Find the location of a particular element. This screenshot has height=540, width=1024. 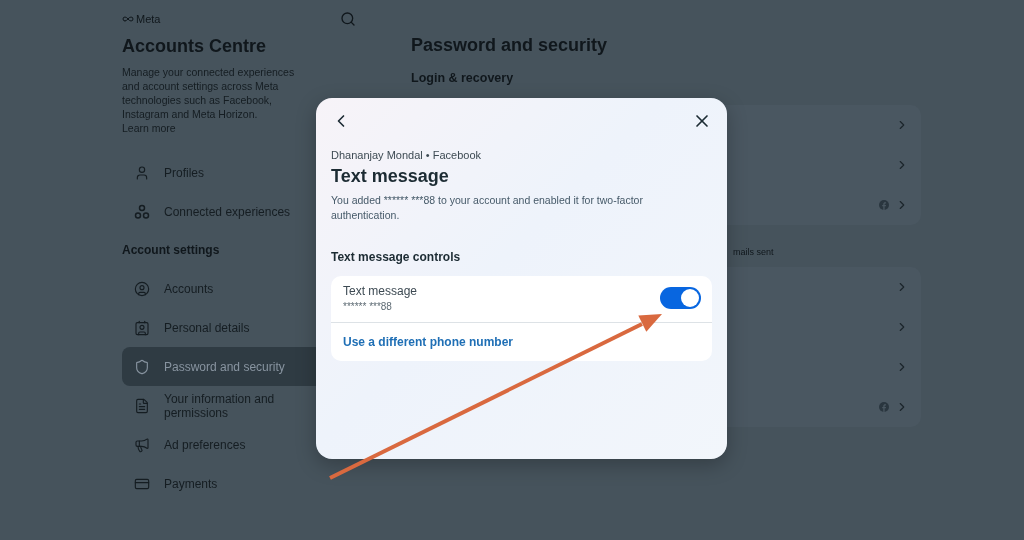

meta-logo: Meta is located at coordinates (141, 19).